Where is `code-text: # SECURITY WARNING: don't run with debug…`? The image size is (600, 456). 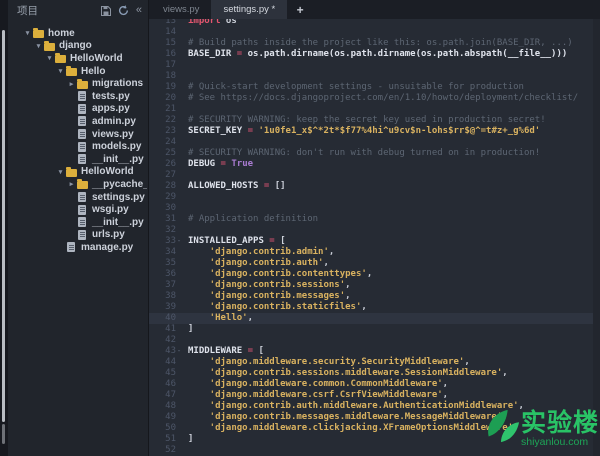
code-text: # SECURITY WARNING: don't run with debug… is located at coordinates (361, 153).